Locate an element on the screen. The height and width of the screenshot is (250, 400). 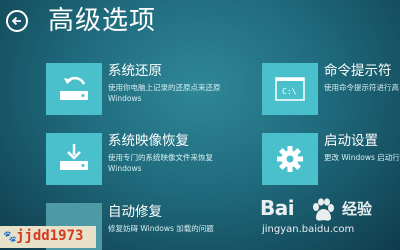
option-startup-settings: 启动设置 更改 Windows 启动行 is located at coordinates (331, 163).